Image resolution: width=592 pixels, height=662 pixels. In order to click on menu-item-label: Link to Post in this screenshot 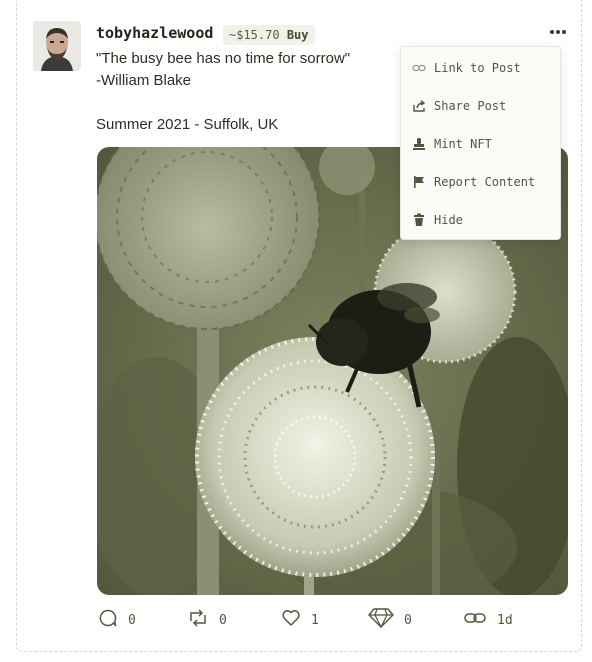, I will do `click(477, 68)`.